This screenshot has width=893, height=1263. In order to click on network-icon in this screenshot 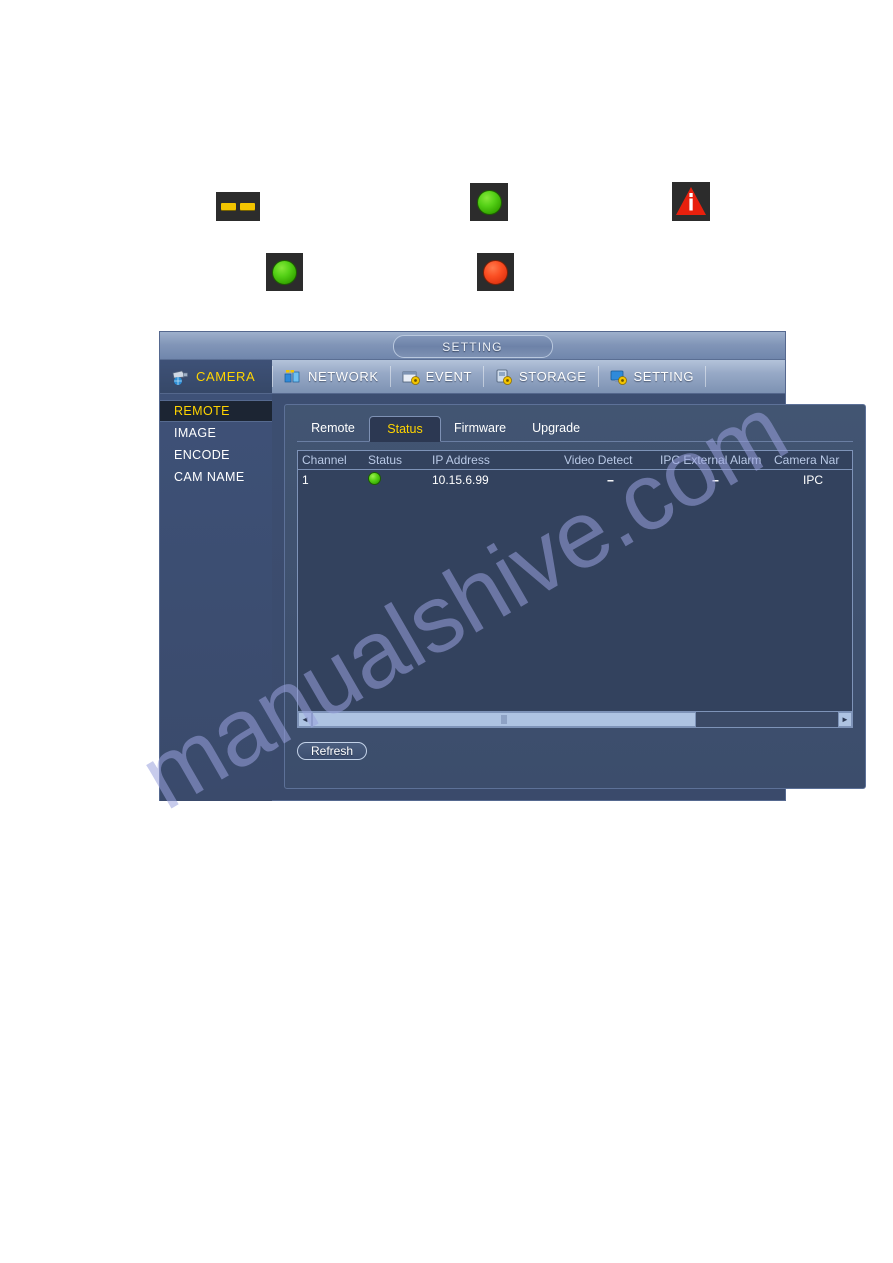, I will do `click(293, 377)`.